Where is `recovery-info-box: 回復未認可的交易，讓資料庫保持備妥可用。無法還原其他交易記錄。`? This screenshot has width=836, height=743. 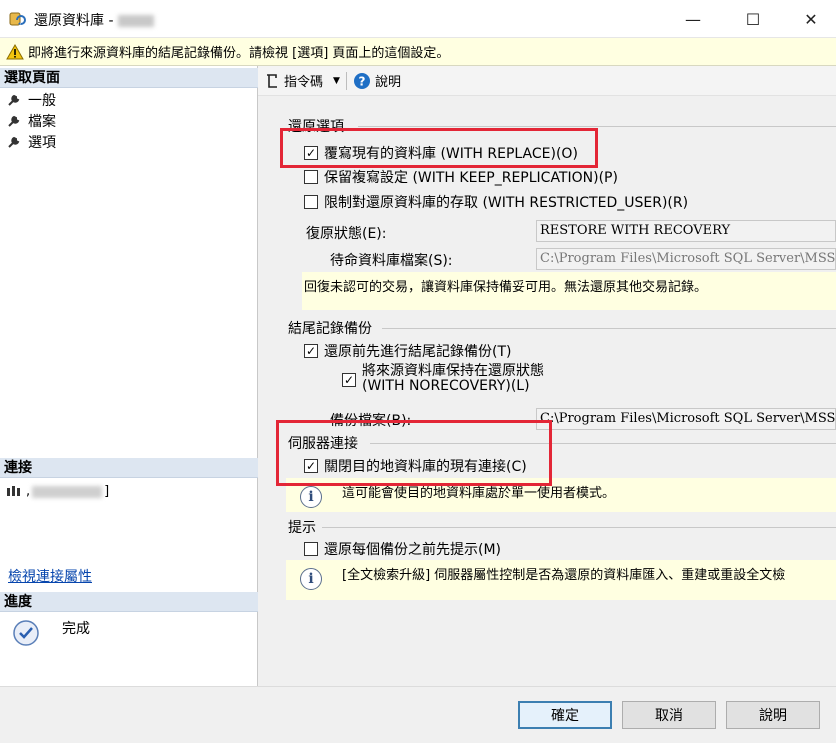 recovery-info-box: 回復未認可的交易，讓資料庫保持備妥可用。無法還原其他交易記錄。 is located at coordinates (569, 291).